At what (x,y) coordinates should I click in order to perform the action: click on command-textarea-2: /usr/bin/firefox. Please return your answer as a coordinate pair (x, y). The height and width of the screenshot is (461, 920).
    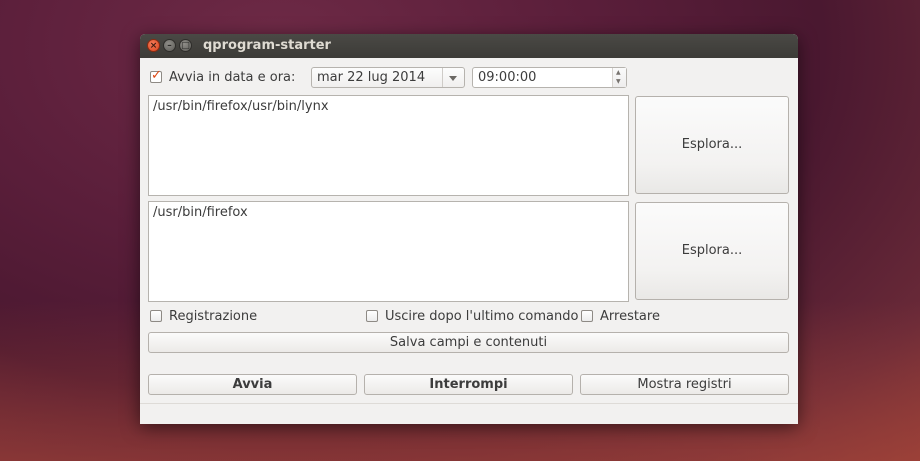
    Looking at the image, I should click on (388, 251).